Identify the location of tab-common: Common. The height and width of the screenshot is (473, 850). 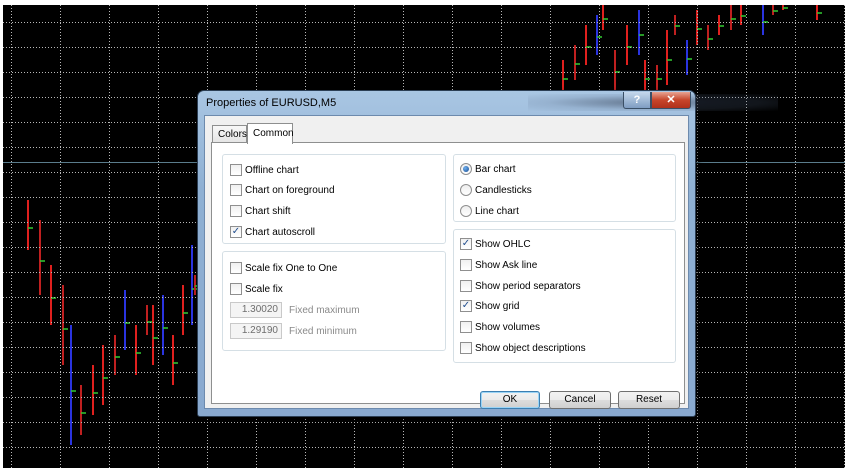
(270, 133).